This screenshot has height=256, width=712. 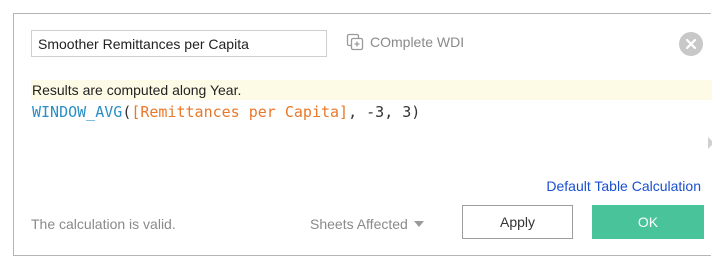 I want to click on close-button, so click(x=691, y=44).